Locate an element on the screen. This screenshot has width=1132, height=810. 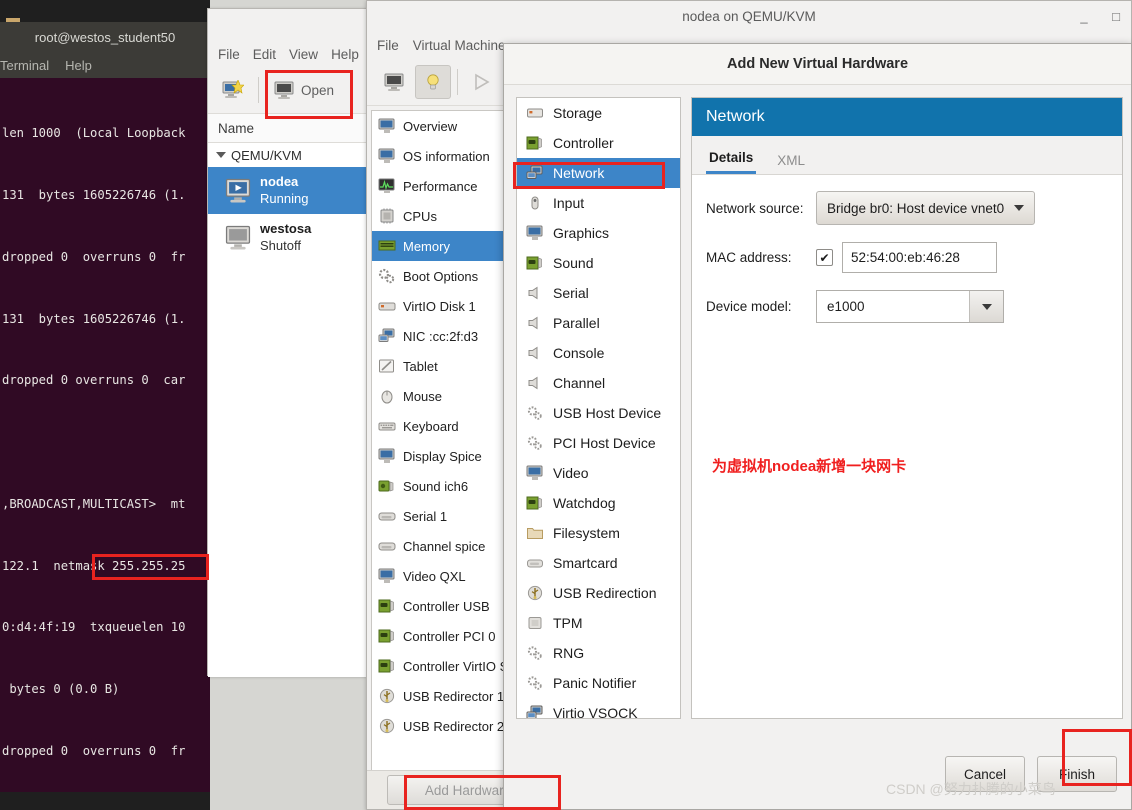
device-item-parallel: Parallel is located at coordinates (598, 323).